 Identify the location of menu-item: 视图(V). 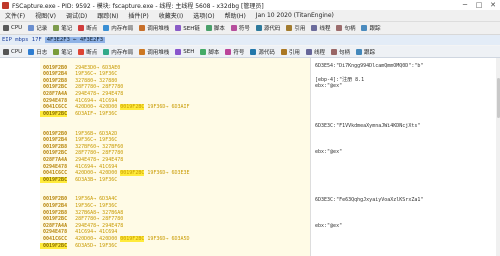
(45, 15).